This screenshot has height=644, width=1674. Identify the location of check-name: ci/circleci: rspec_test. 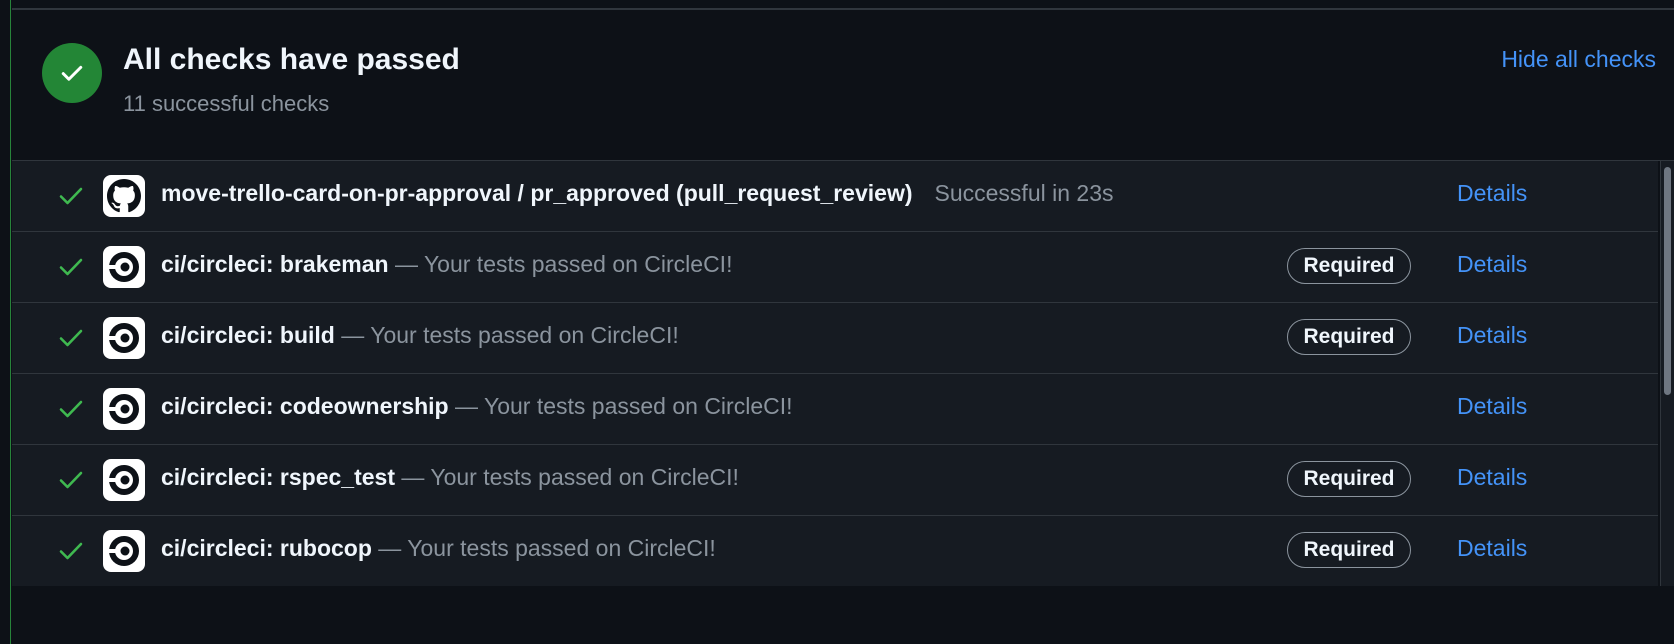
(278, 477).